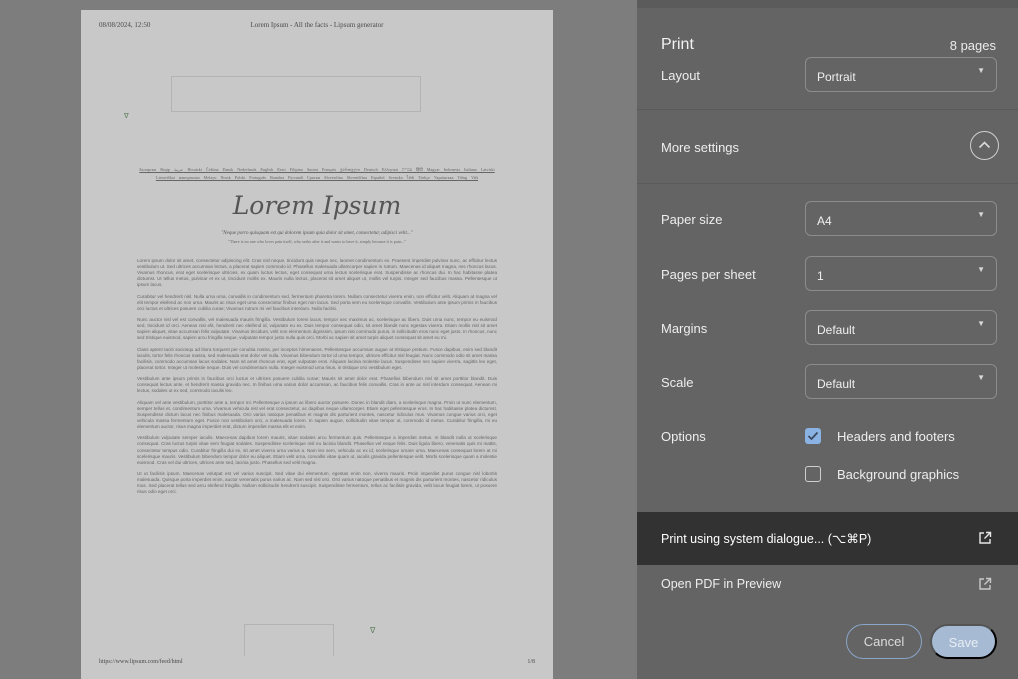 This screenshot has height=679, width=1018. What do you see at coordinates (901, 74) in the screenshot?
I see `layout-select: Portrait ▼` at bounding box center [901, 74].